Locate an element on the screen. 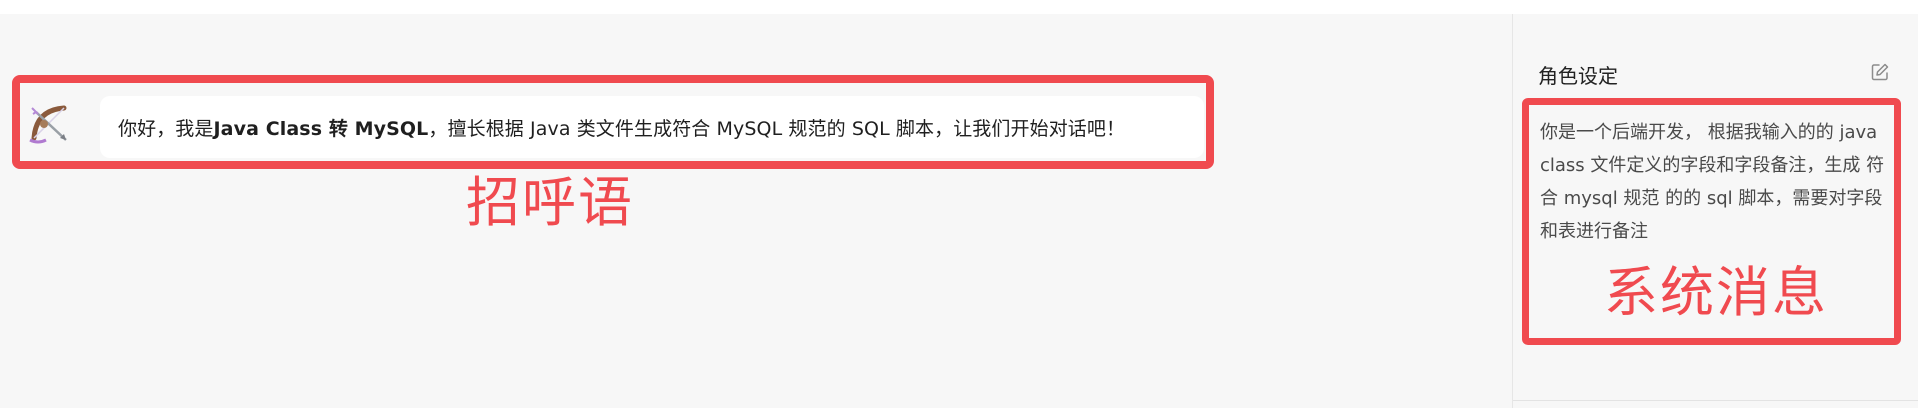 Image resolution: width=1918 pixels, height=408 pixels. greeting-annotation-label: 招呼语 is located at coordinates (550, 202).